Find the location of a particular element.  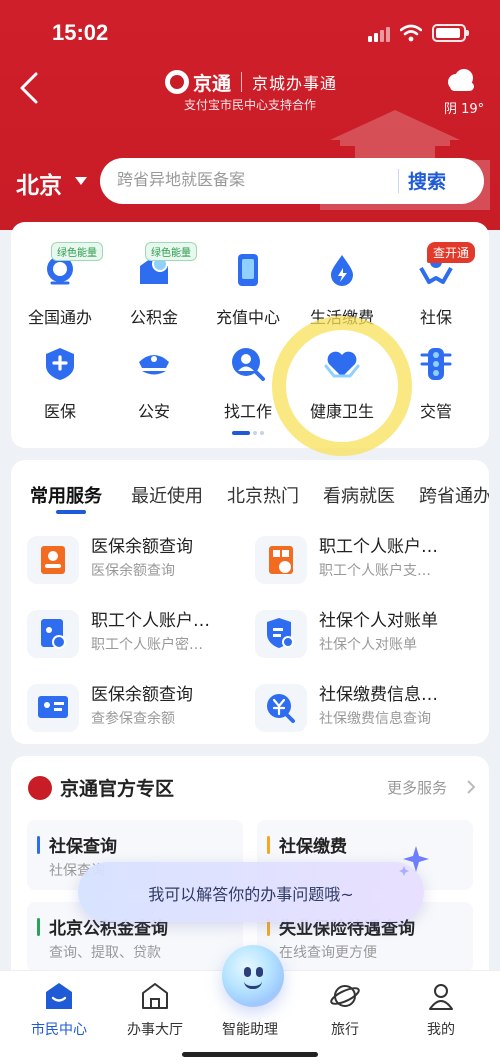

nav-item-travel: 旅行 is located at coordinates (345, 1010).